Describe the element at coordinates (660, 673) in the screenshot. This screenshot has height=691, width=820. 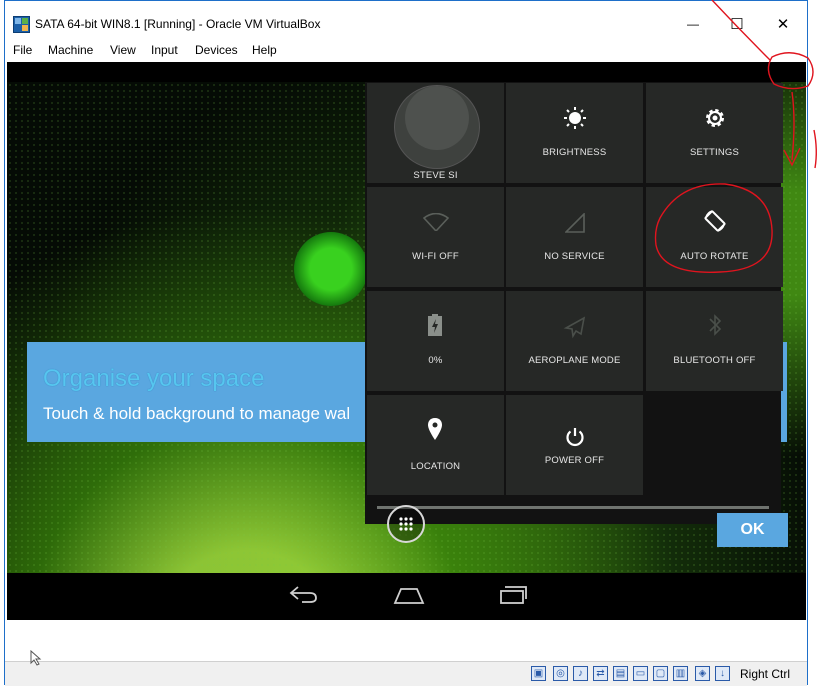
I see `display-icon: ▢` at that location.